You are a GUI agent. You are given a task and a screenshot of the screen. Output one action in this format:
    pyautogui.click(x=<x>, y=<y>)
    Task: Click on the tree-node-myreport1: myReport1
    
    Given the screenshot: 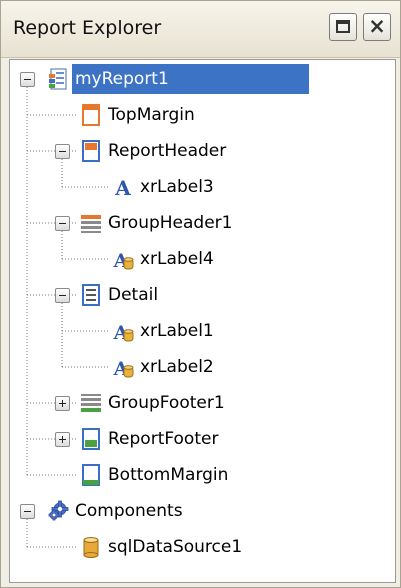 What is the action you would take?
    pyautogui.click(x=202, y=80)
    